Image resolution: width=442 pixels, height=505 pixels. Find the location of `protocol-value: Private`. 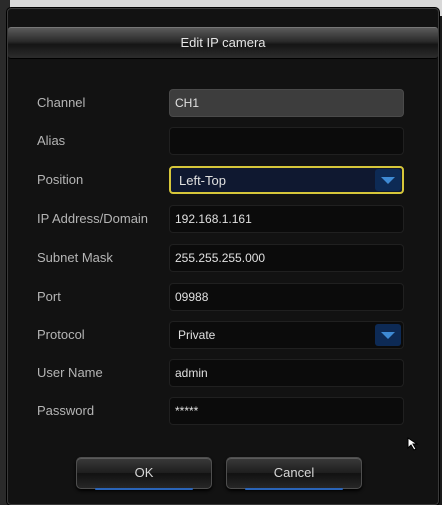

protocol-value: Private is located at coordinates (197, 335).